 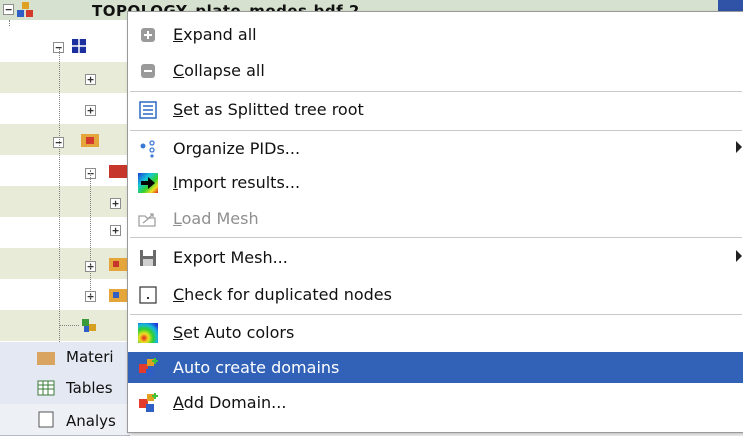 What do you see at coordinates (216, 218) in the screenshot?
I see `menu-item-label: Load Mesh` at bounding box center [216, 218].